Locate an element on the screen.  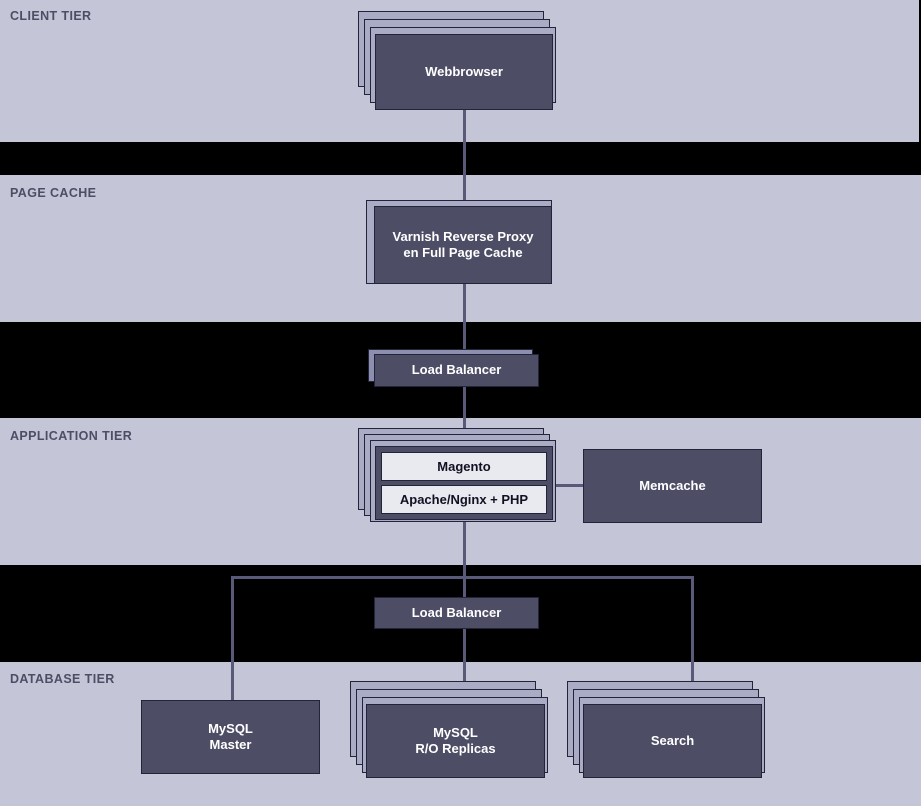
node-varnish-reverse-proxy: Varnish Reverse Proxy en Full Page Cache is located at coordinates (463, 245).